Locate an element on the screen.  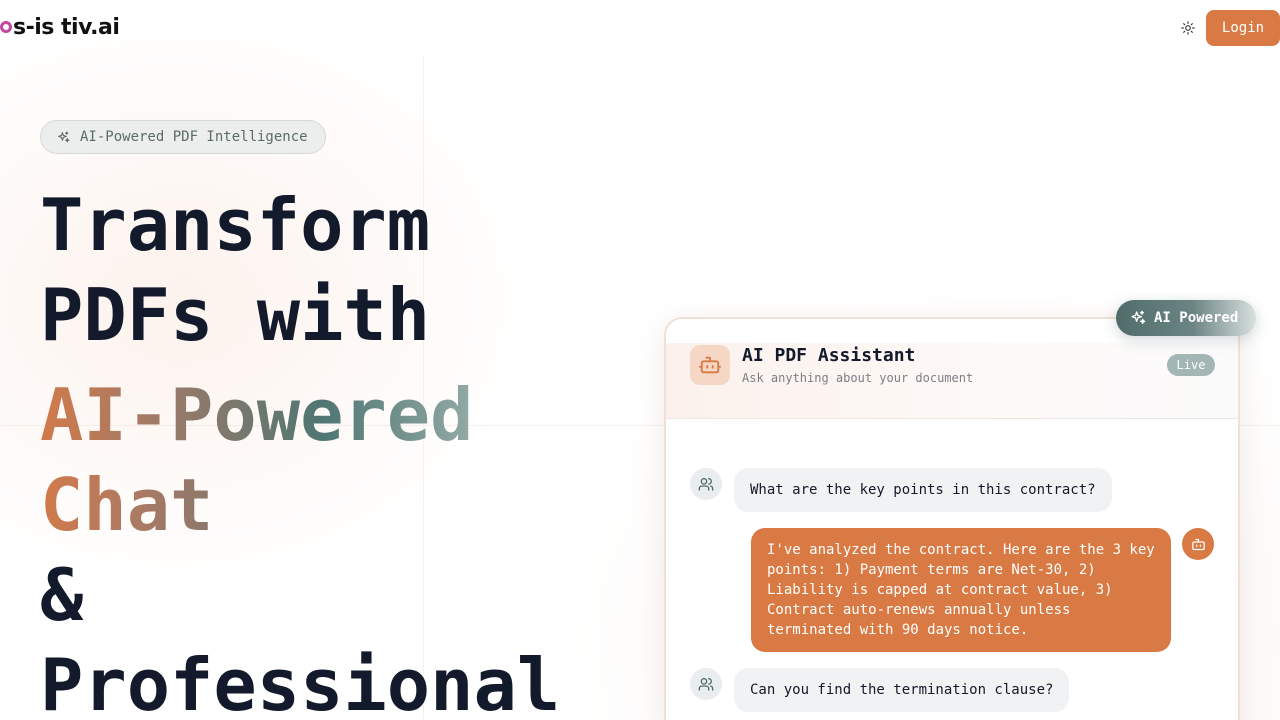
hero-headline-line: Professional is located at coordinates (300, 681).